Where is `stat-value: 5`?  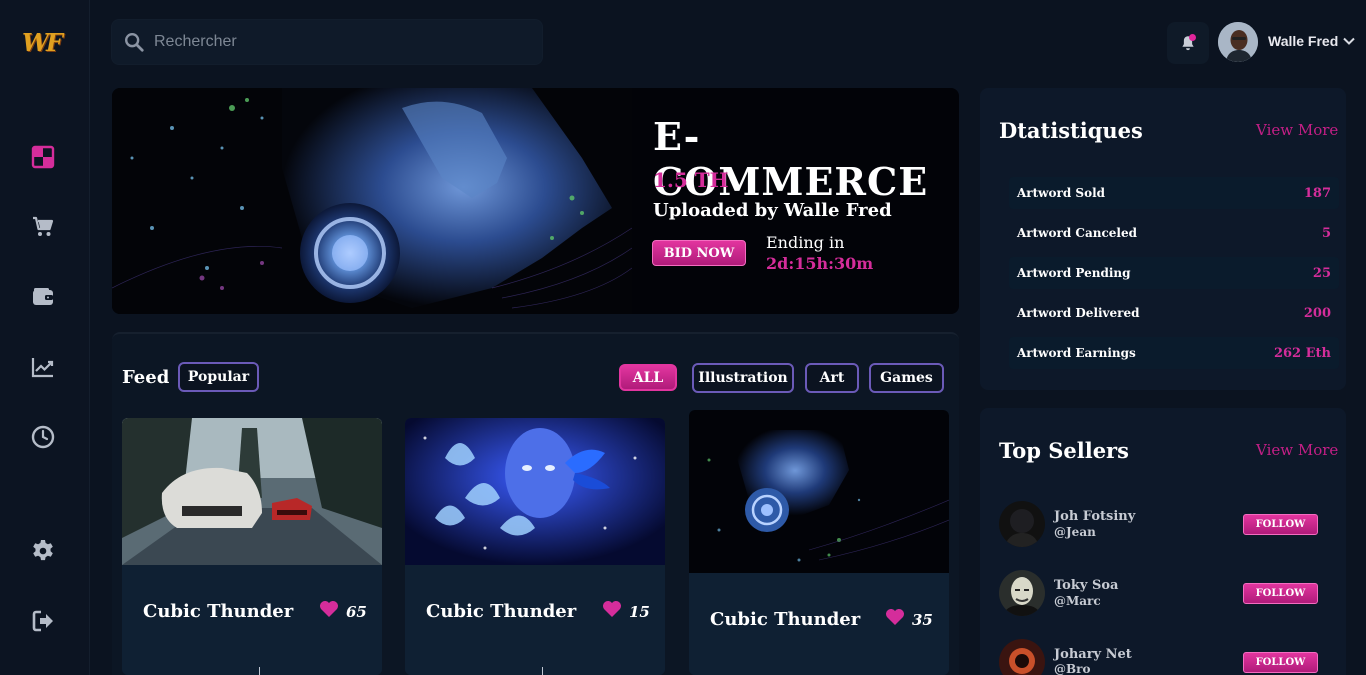
stat-value: 5 is located at coordinates (1326, 233).